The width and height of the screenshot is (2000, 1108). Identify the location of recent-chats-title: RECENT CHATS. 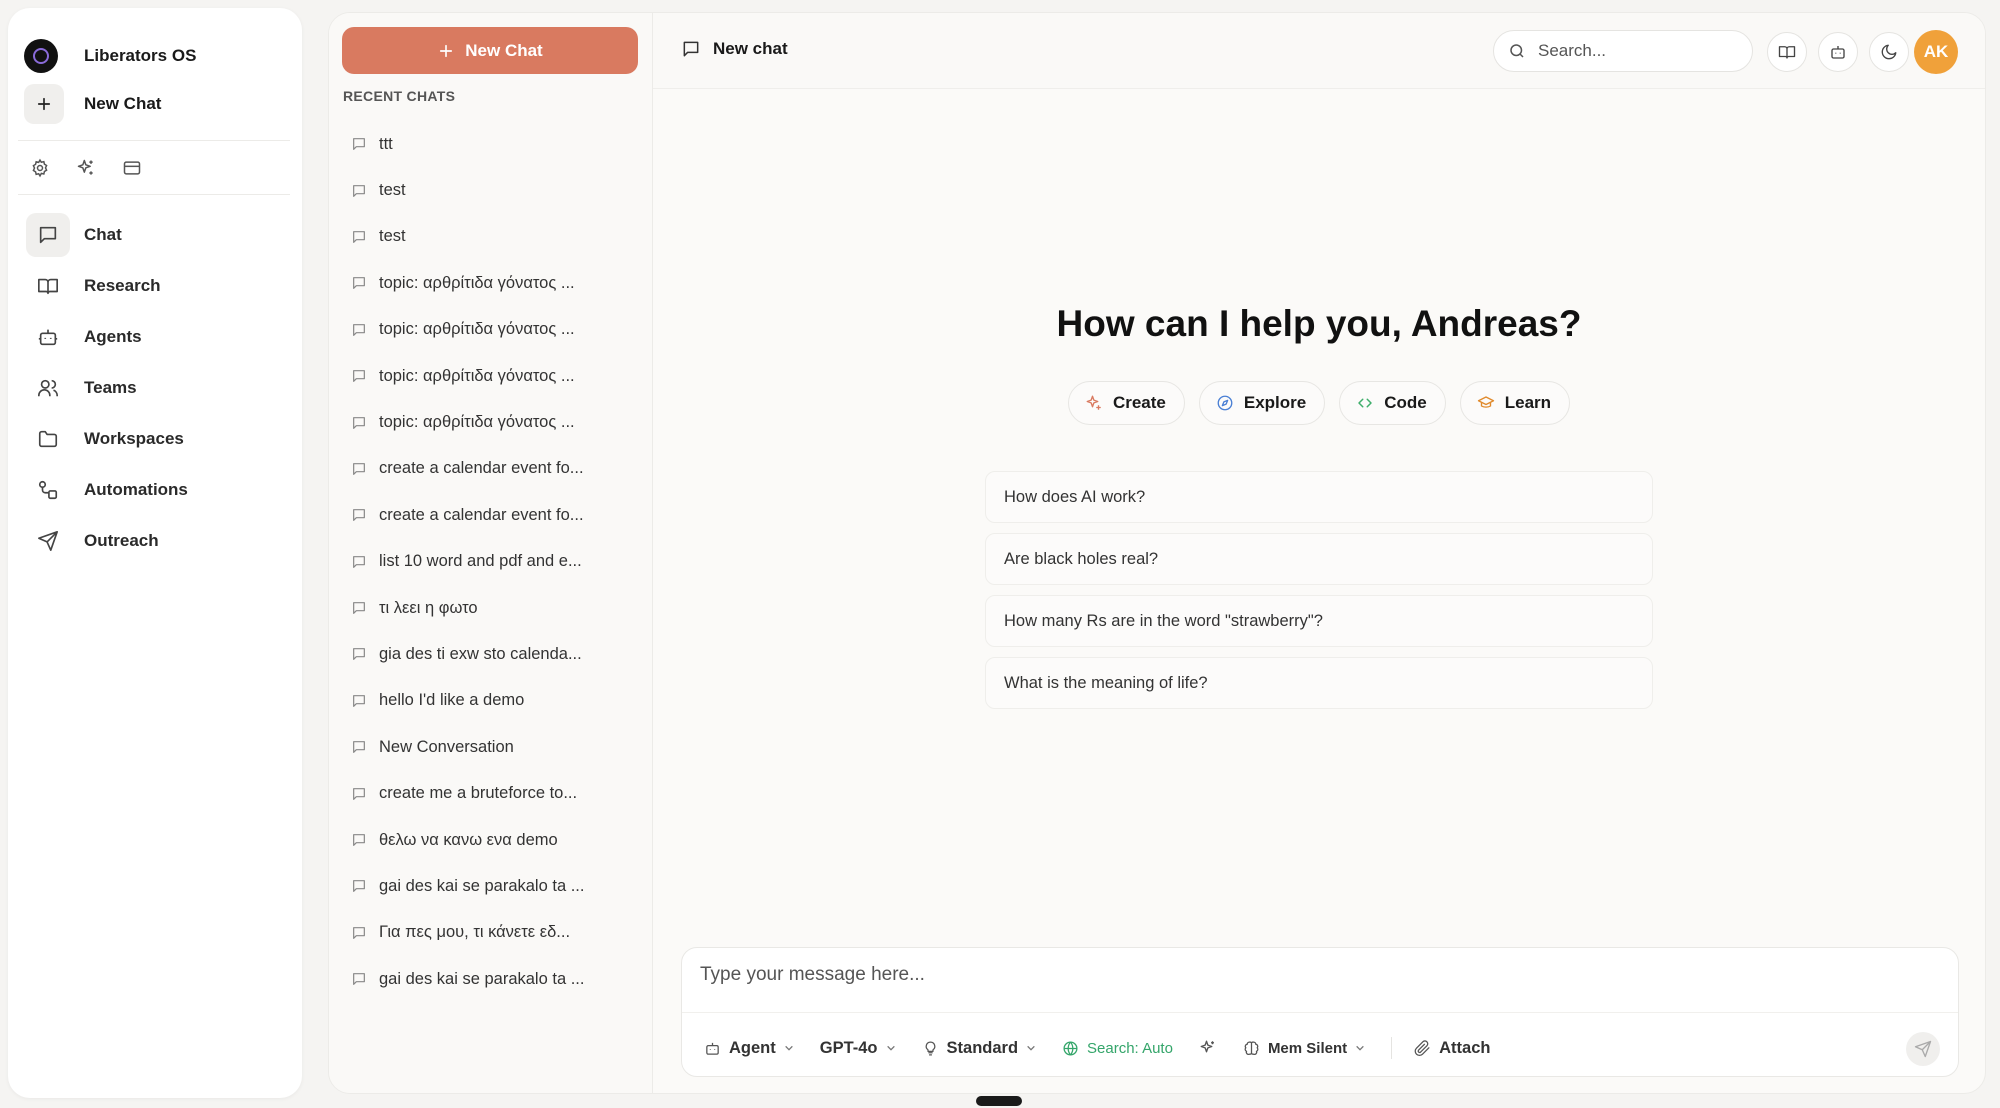
(399, 96).